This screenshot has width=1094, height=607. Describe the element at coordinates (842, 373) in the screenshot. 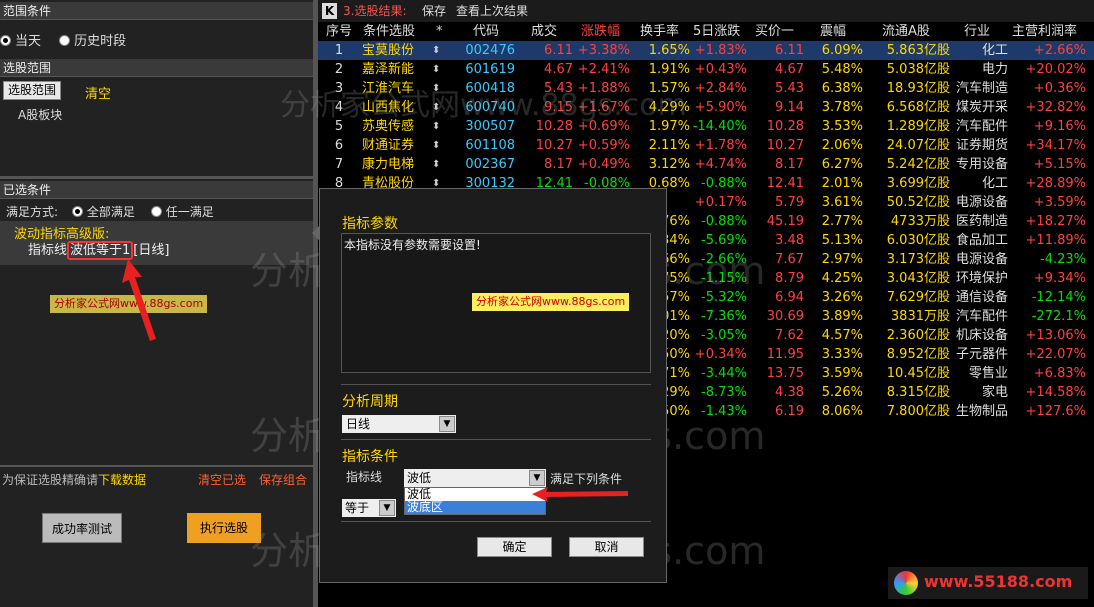

I see `cell-amplitude: 3.59%` at that location.